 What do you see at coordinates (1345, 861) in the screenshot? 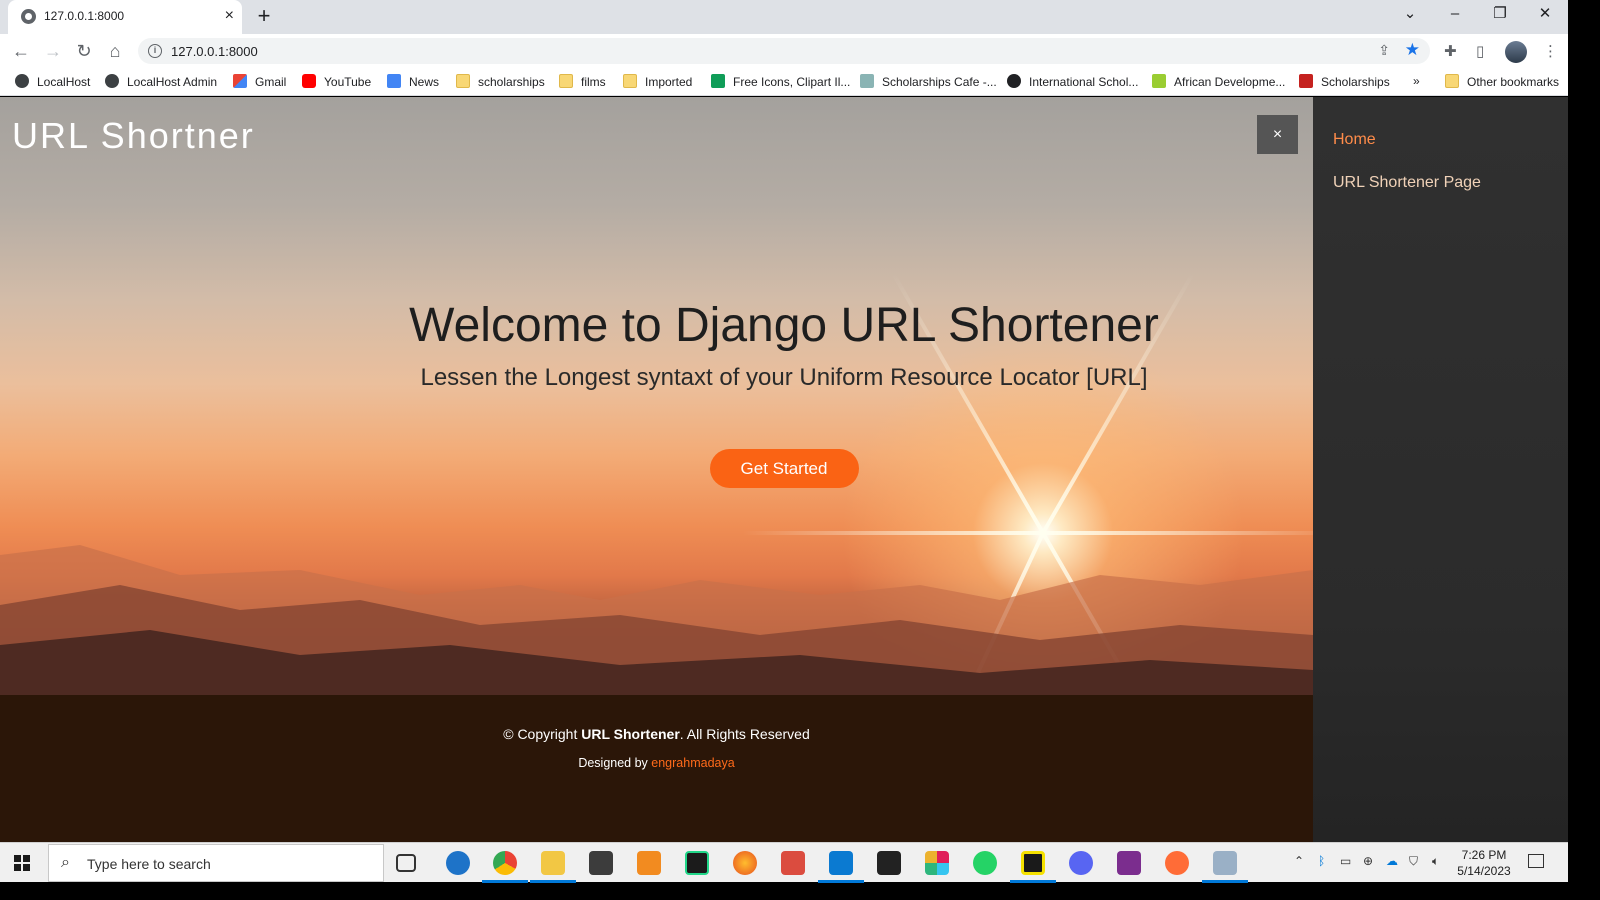
I see `battery-icon: ▭` at bounding box center [1345, 861].